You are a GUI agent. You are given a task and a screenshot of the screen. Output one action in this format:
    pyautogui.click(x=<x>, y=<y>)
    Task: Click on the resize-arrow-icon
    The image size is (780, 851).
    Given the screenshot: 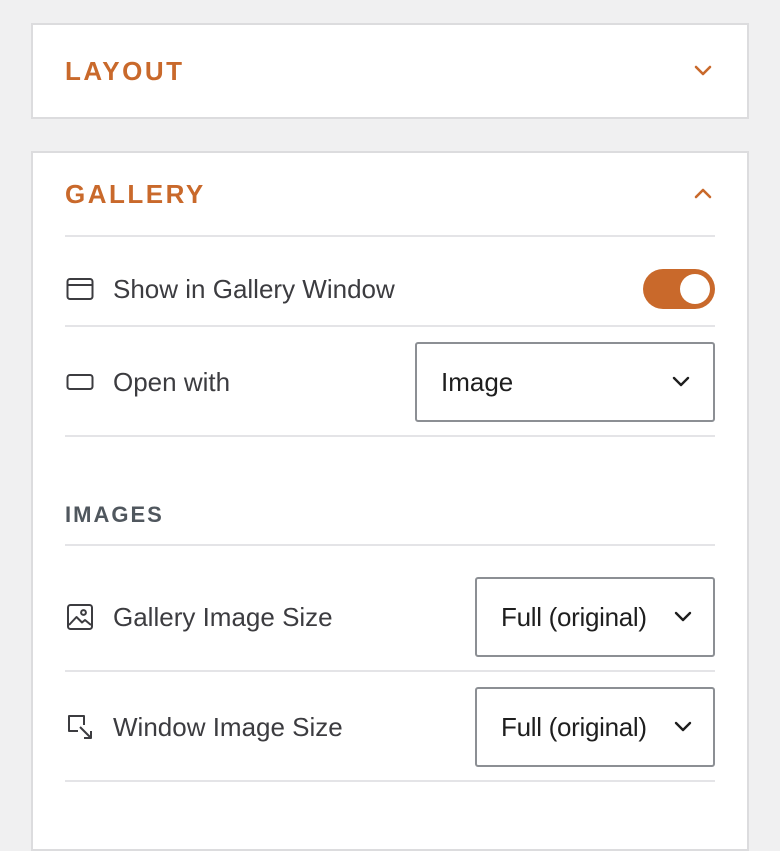 What is the action you would take?
    pyautogui.click(x=80, y=727)
    